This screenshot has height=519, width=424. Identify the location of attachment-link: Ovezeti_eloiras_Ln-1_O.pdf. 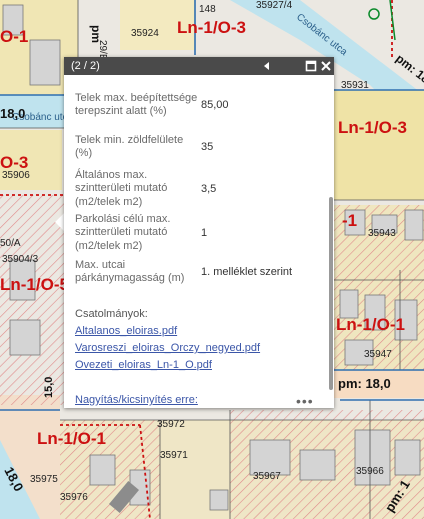
(204, 365).